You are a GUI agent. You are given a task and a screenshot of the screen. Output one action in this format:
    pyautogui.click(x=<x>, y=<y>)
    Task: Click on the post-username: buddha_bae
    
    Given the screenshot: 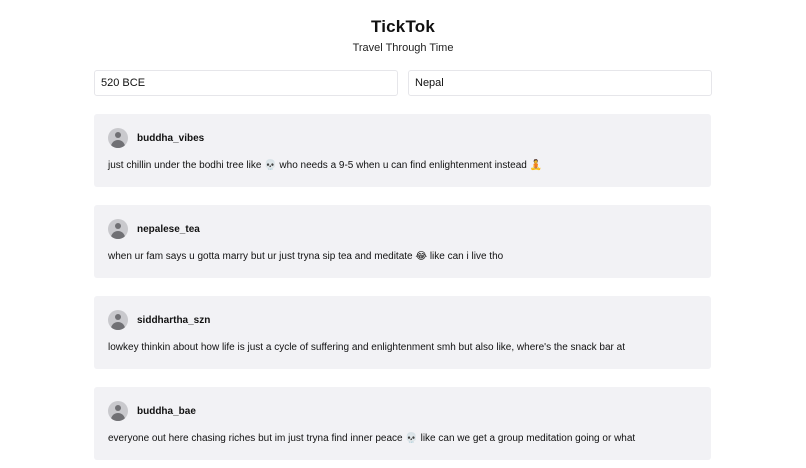 What is the action you would take?
    pyautogui.click(x=166, y=411)
    